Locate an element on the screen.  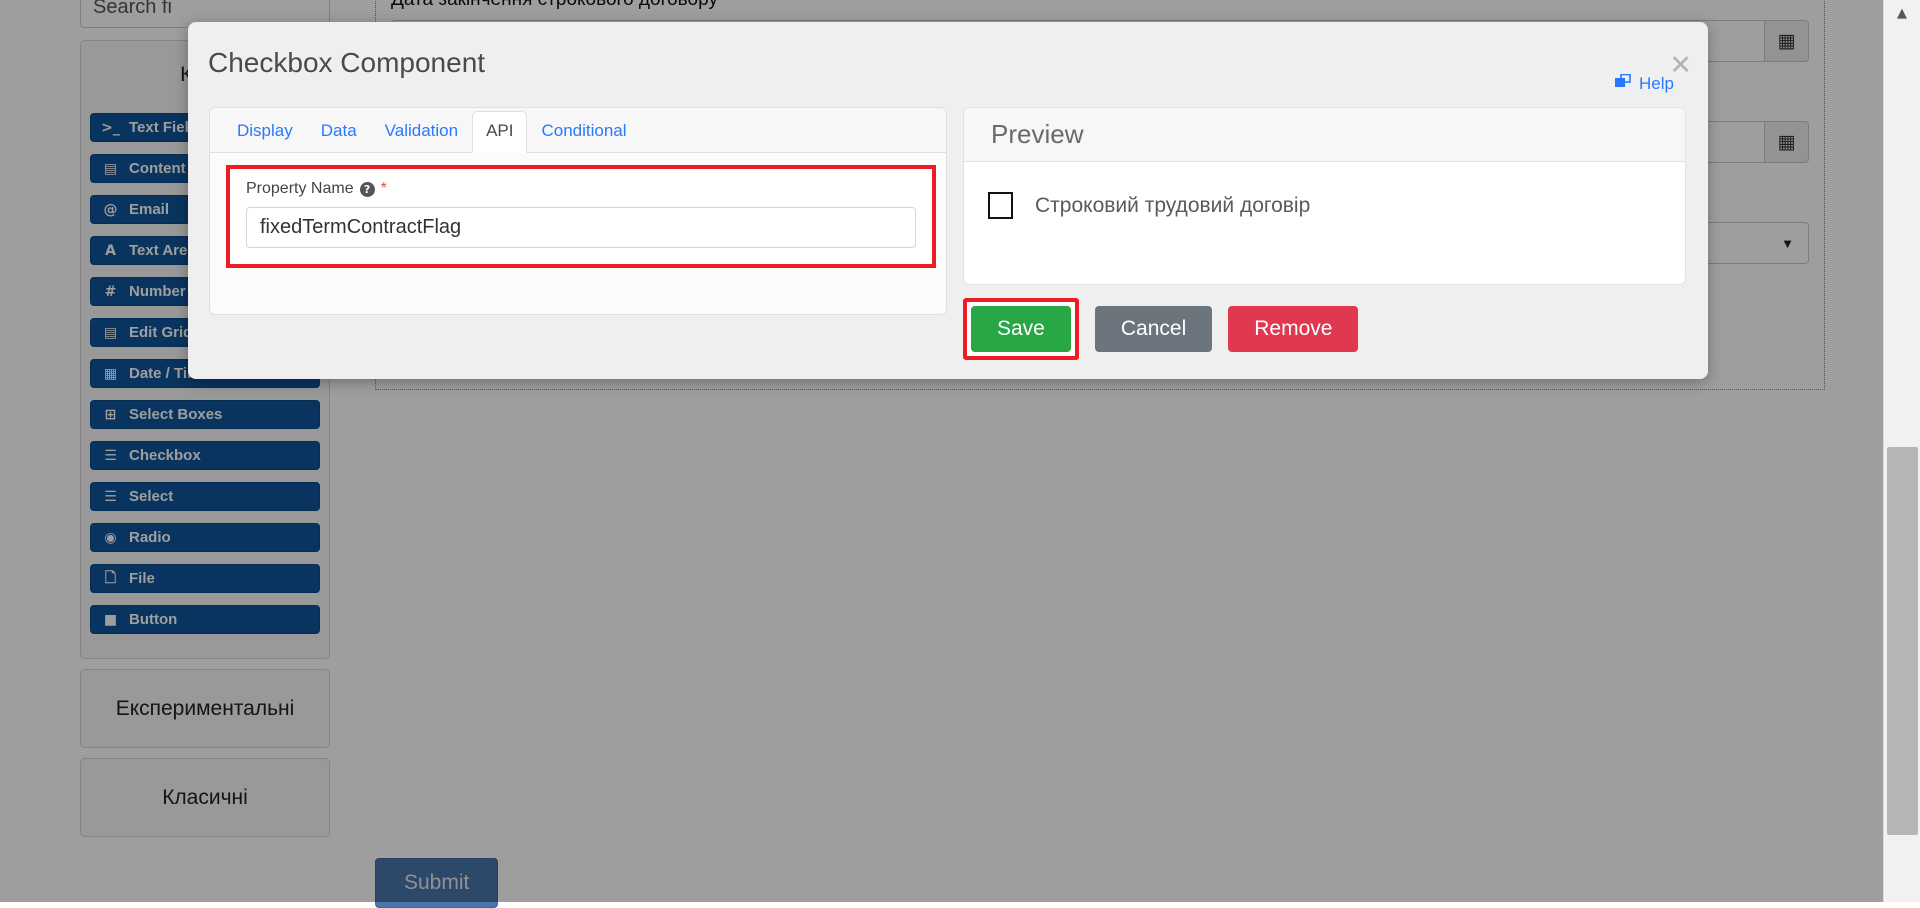
property-name-highlight-box: Property Name ? * is located at coordinates (581, 216).